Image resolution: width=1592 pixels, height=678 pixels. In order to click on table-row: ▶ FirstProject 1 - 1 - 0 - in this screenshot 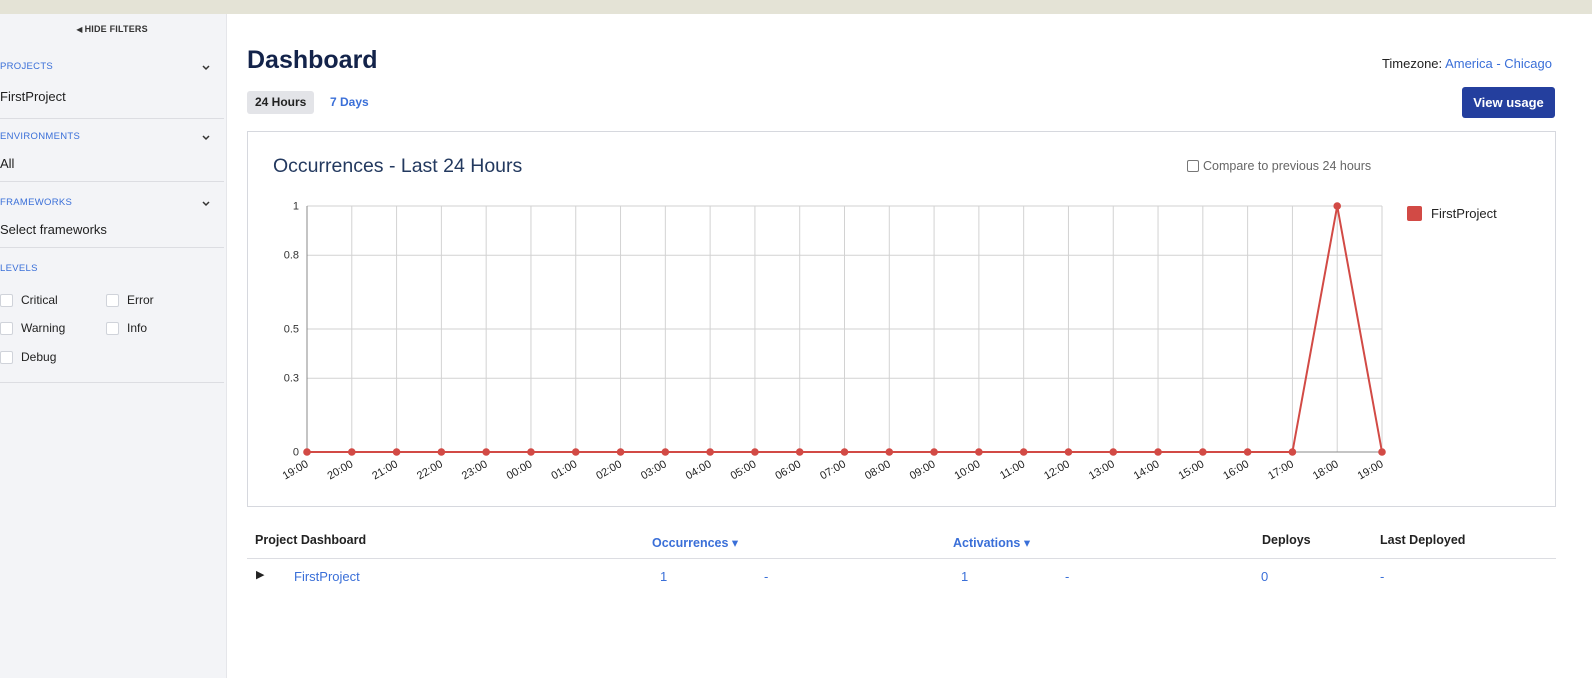, I will do `click(901, 576)`.